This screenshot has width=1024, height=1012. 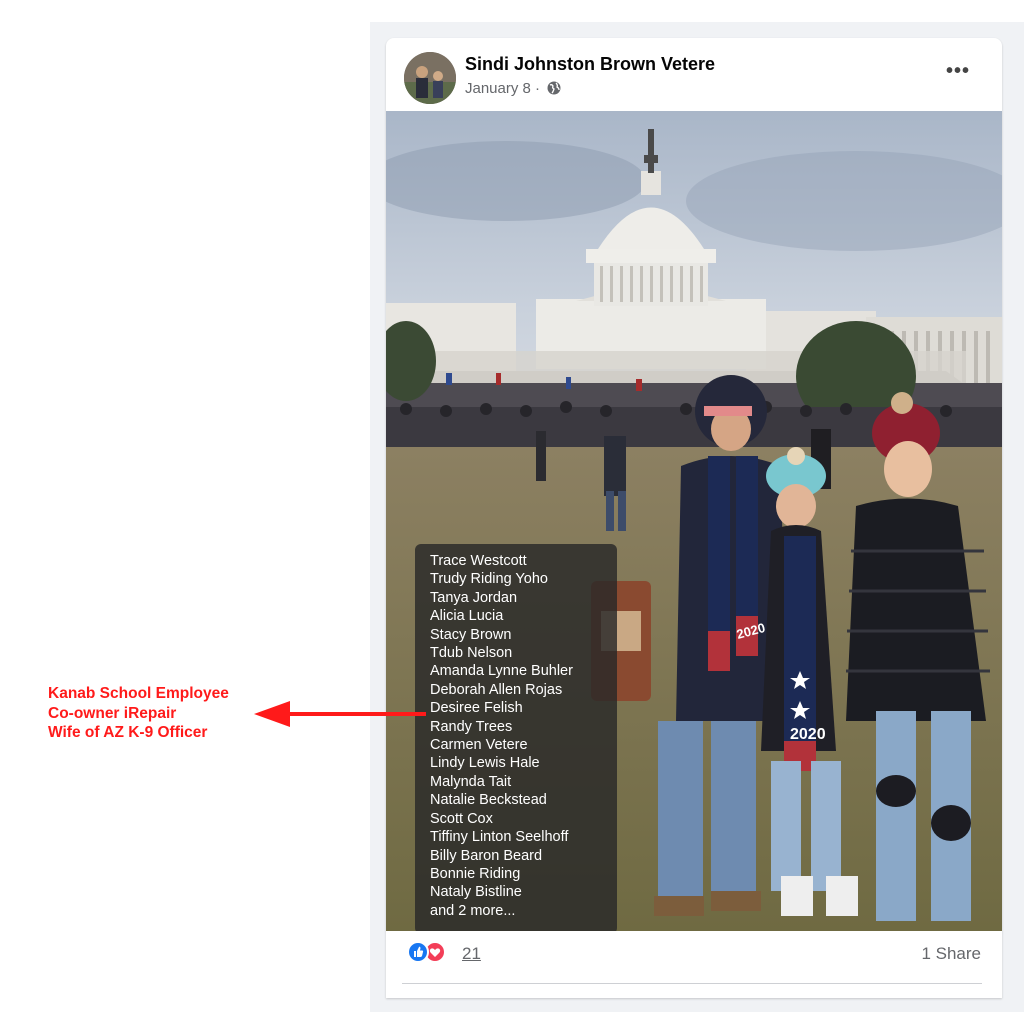 I want to click on post-date: January 8 ·, so click(x=502, y=88).